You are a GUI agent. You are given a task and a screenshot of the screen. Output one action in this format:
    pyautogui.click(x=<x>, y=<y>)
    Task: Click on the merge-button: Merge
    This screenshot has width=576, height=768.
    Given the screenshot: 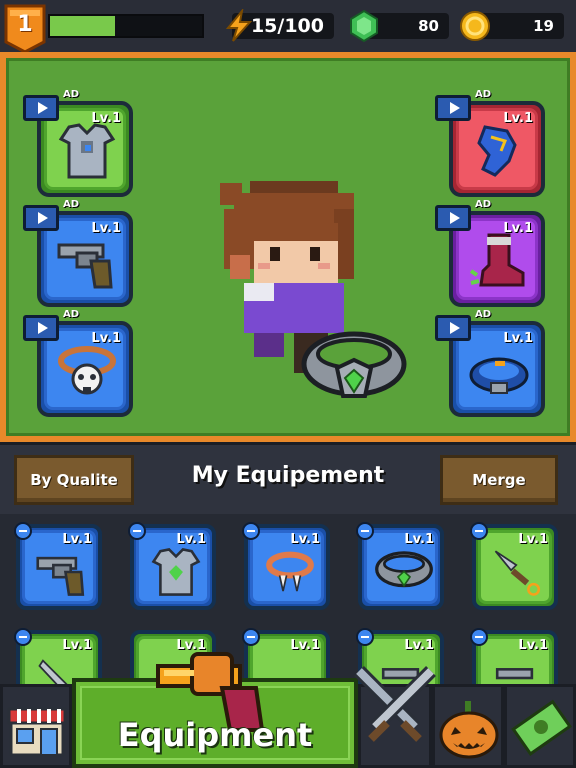 What is the action you would take?
    pyautogui.click(x=499, y=480)
    